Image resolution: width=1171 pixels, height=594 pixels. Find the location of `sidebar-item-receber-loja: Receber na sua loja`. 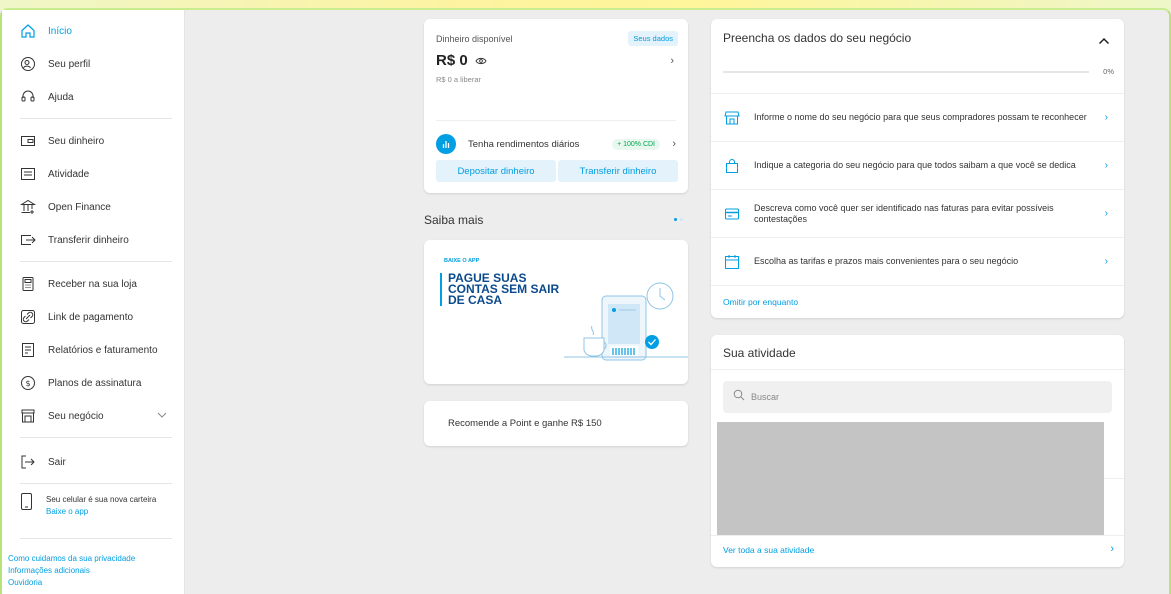

sidebar-item-receber-loja: Receber na sua loja is located at coordinates (93, 284).